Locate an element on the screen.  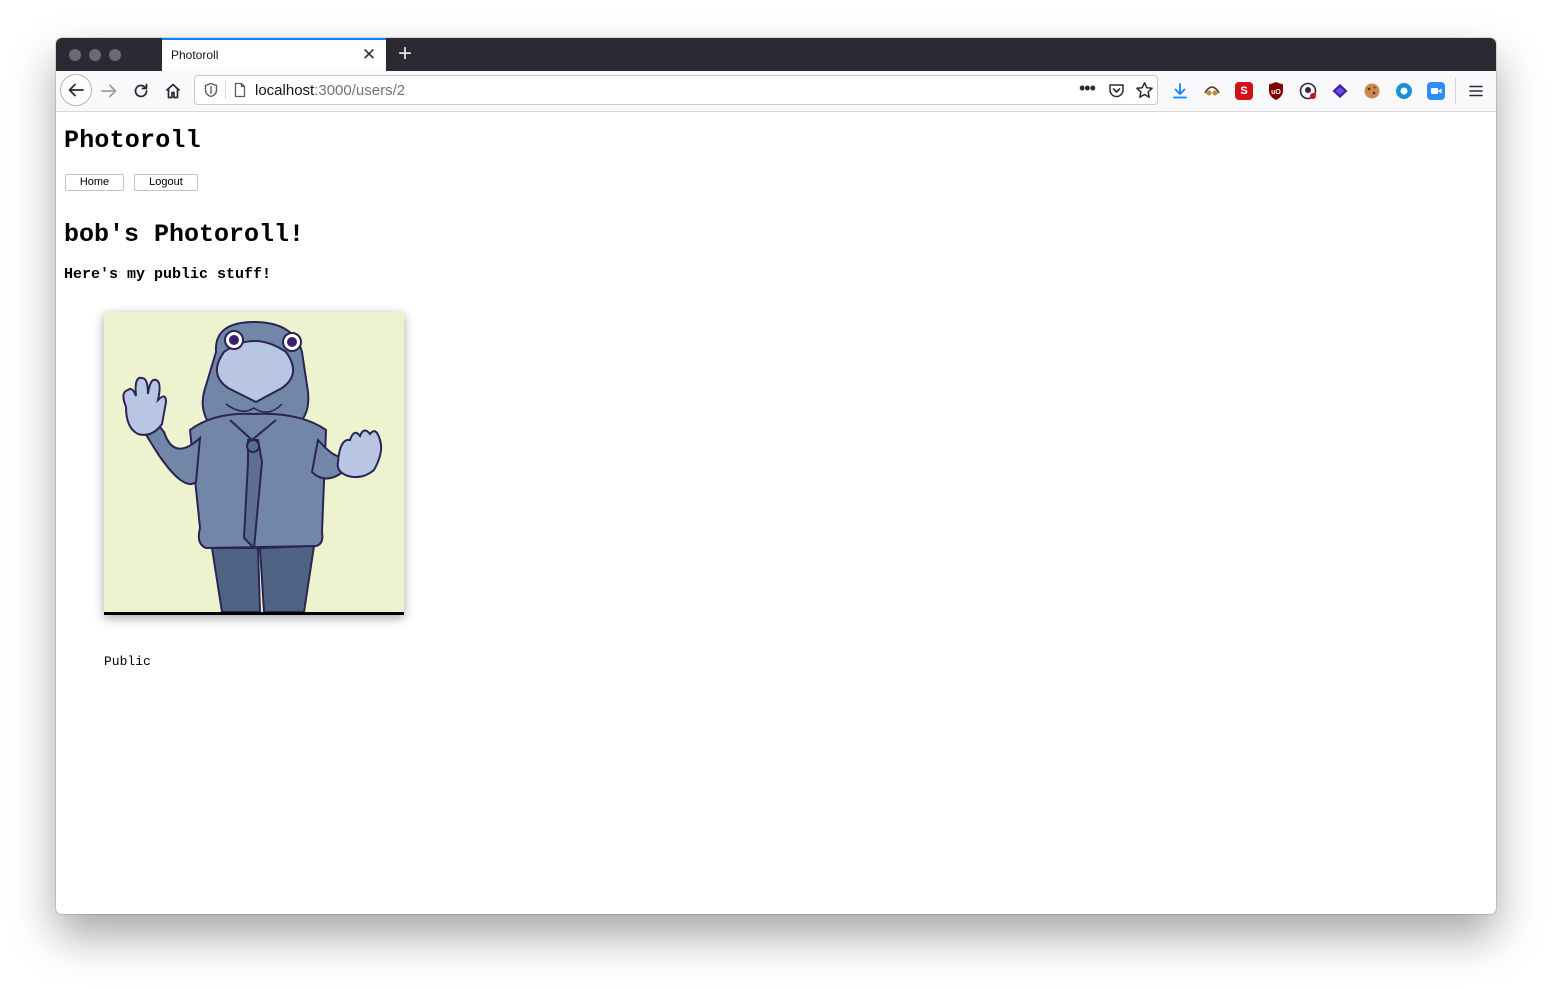
forward-button is located at coordinates (109, 91).